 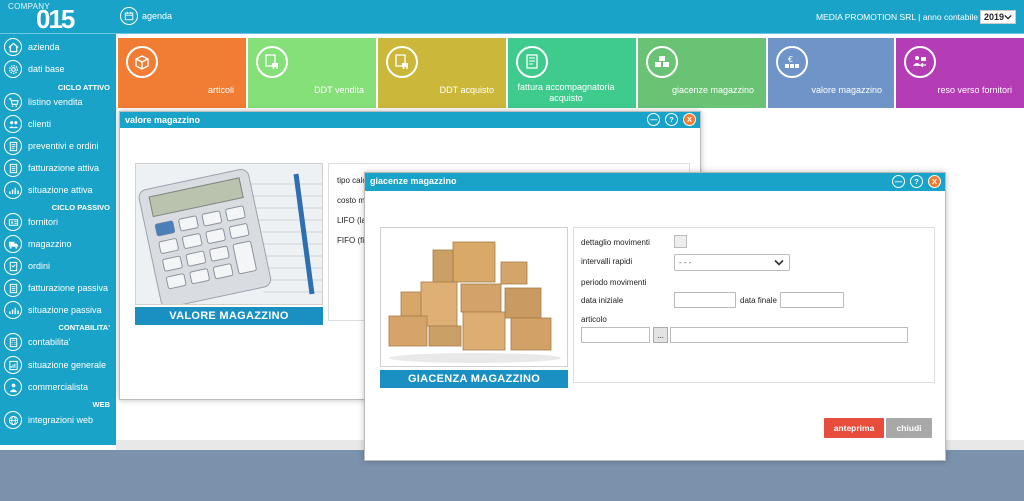 I want to click on panel-header: giacenze magazzino — ? X, so click(x=655, y=182).